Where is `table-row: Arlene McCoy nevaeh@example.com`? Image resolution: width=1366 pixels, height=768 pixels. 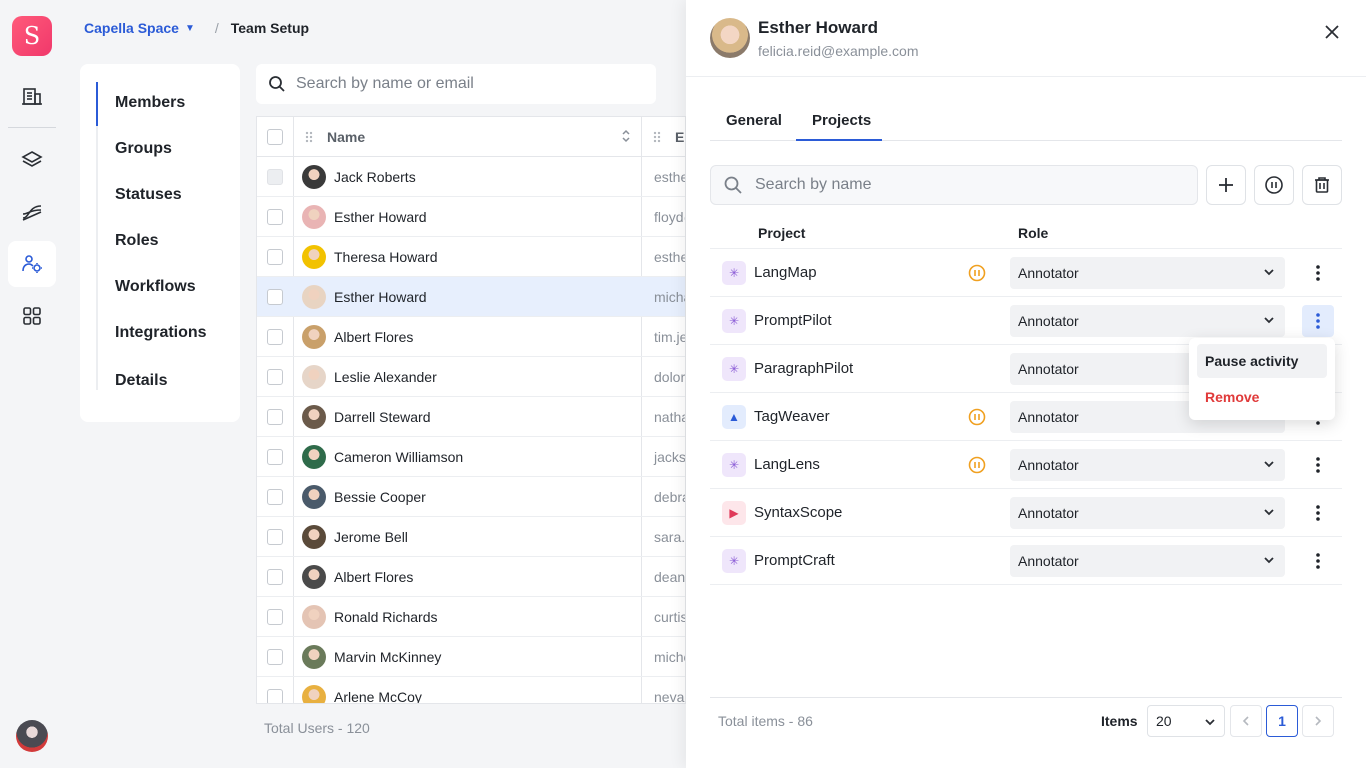 table-row: Arlene McCoy nevaeh@example.com is located at coordinates (471, 690).